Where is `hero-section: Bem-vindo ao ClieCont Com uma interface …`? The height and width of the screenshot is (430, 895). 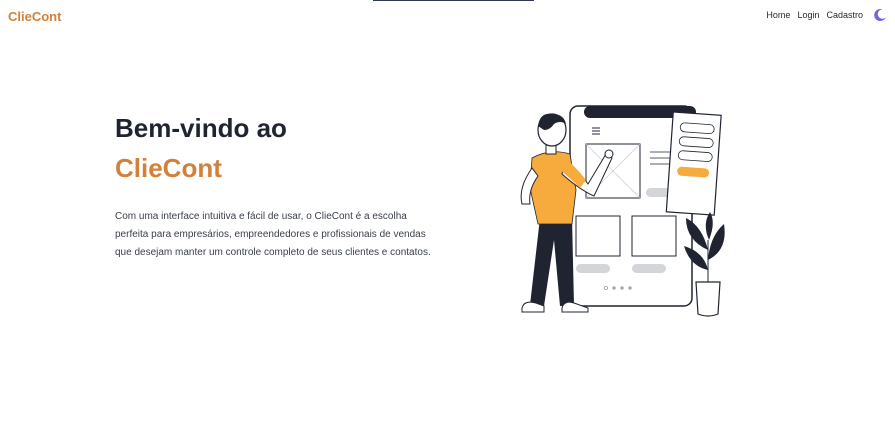
hero-section: Bem-vindo ao ClieCont Com uma interface … is located at coordinates (275, 187).